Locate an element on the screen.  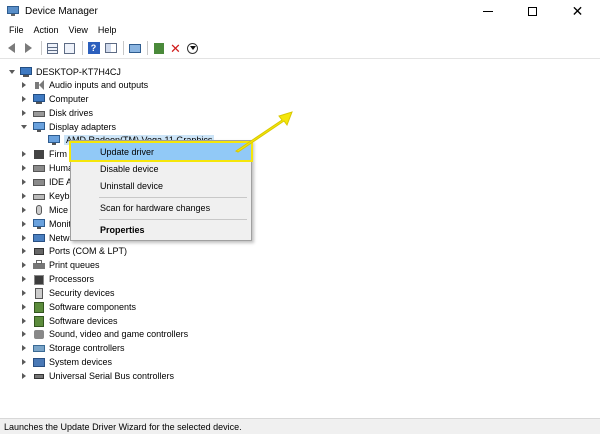
scan-hardware-menu-item: Scan for hardware changes is located at coordinates (161, 207).